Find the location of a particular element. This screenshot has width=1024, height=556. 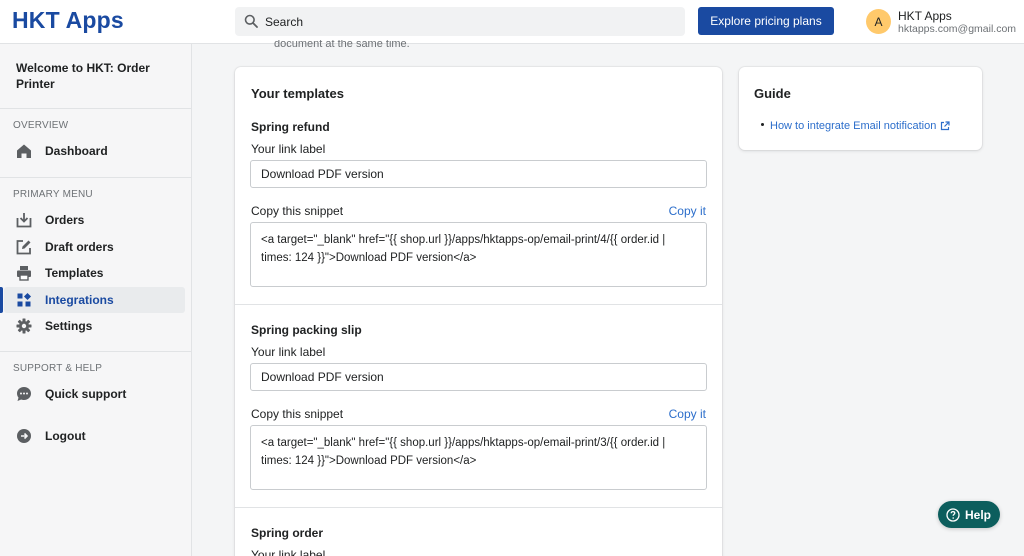

sidebar-item-draft-orders: Draft orders is located at coordinates (94, 247).